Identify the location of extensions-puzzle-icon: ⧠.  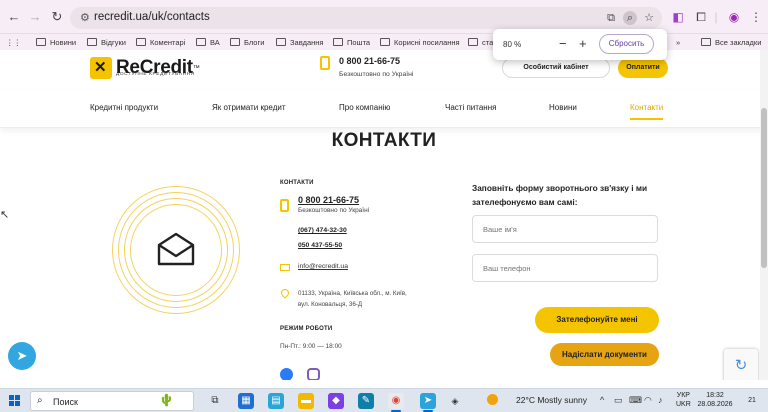
(701, 17).